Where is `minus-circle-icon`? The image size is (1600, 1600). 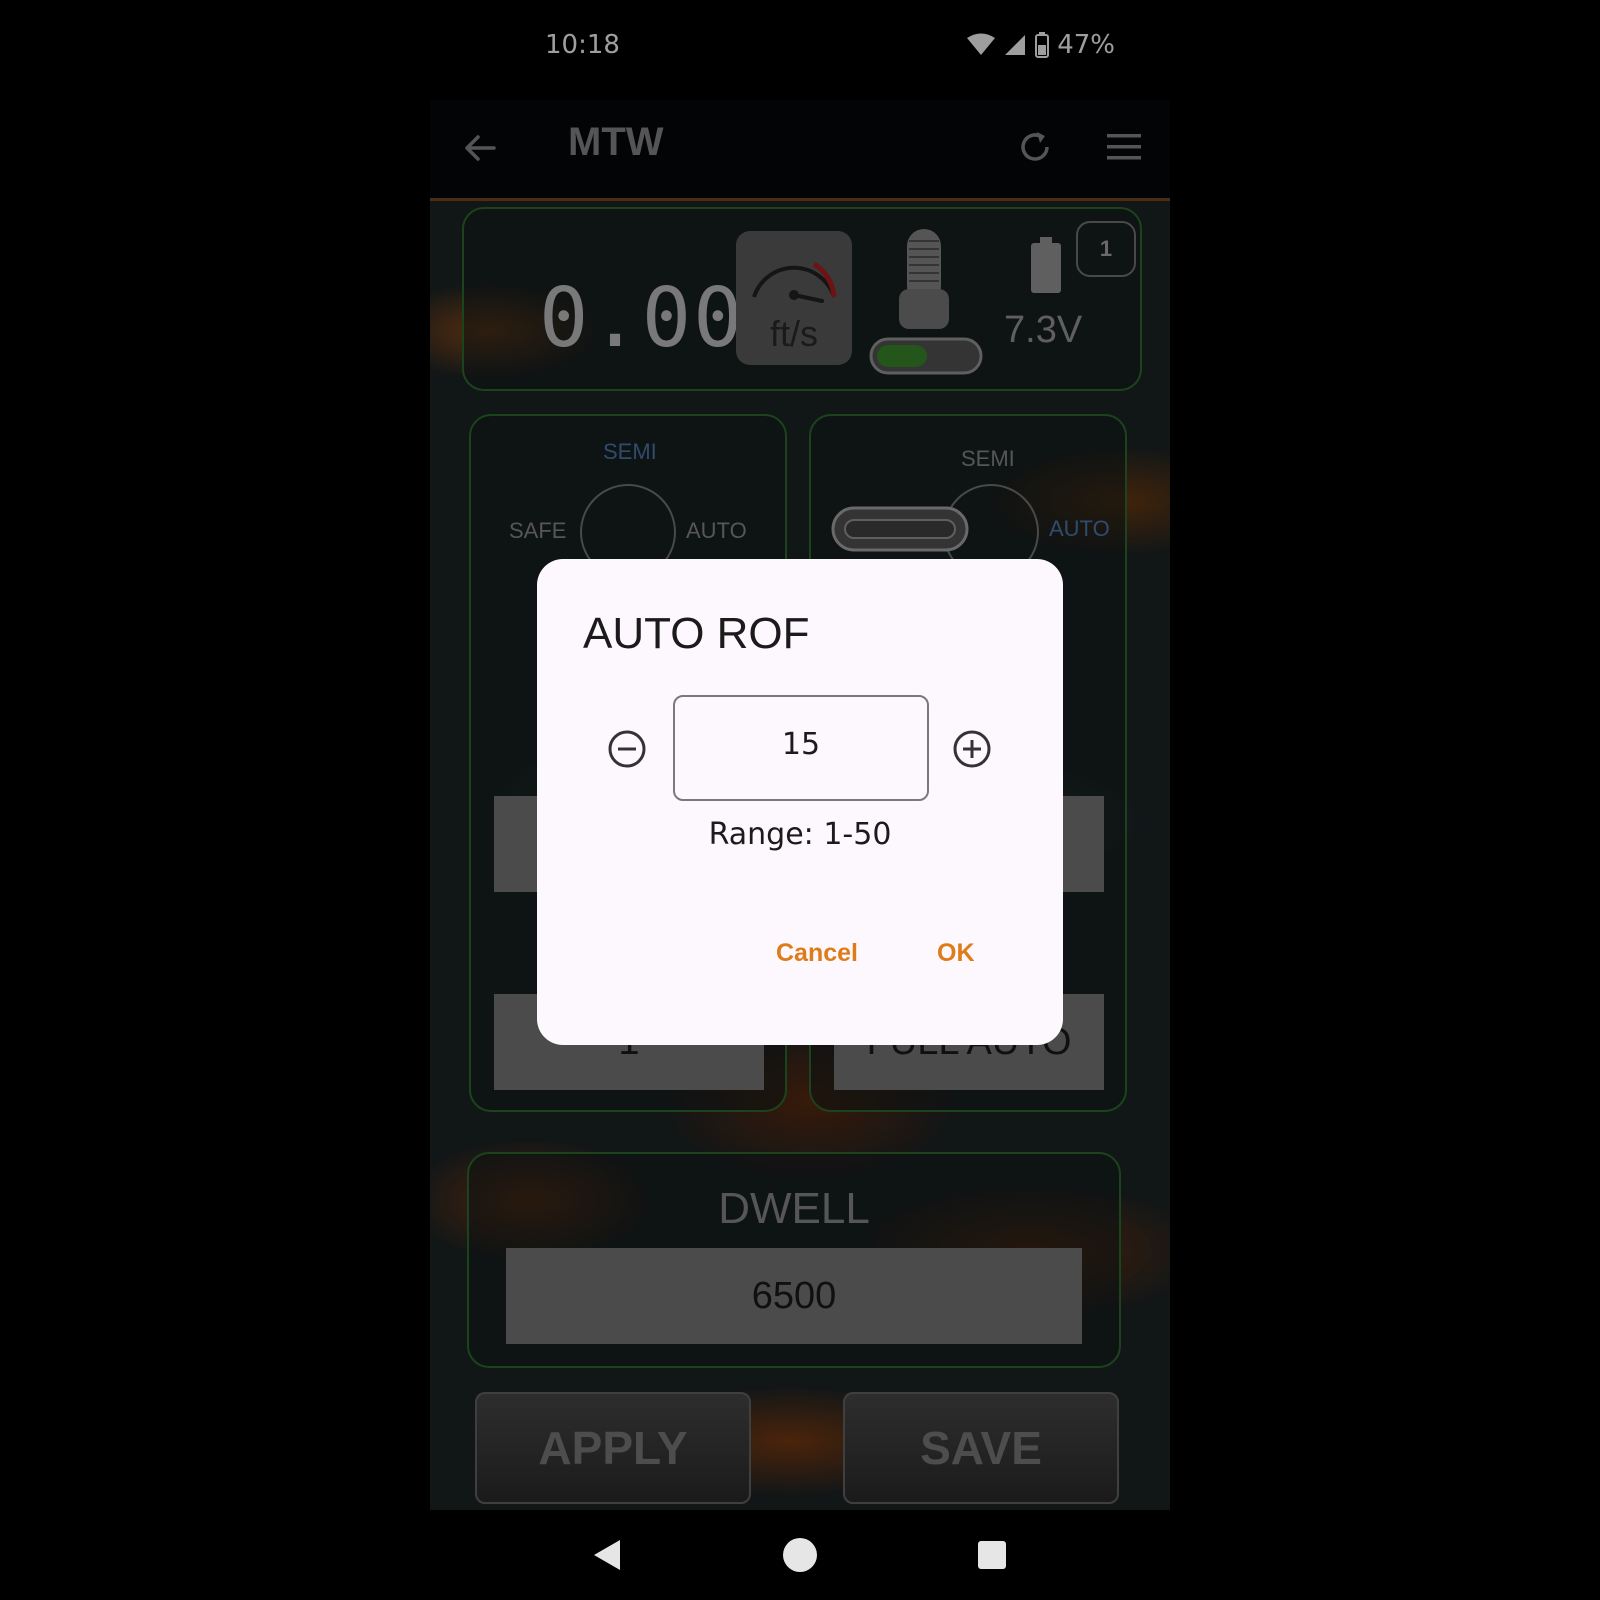
minus-circle-icon is located at coordinates (627, 749).